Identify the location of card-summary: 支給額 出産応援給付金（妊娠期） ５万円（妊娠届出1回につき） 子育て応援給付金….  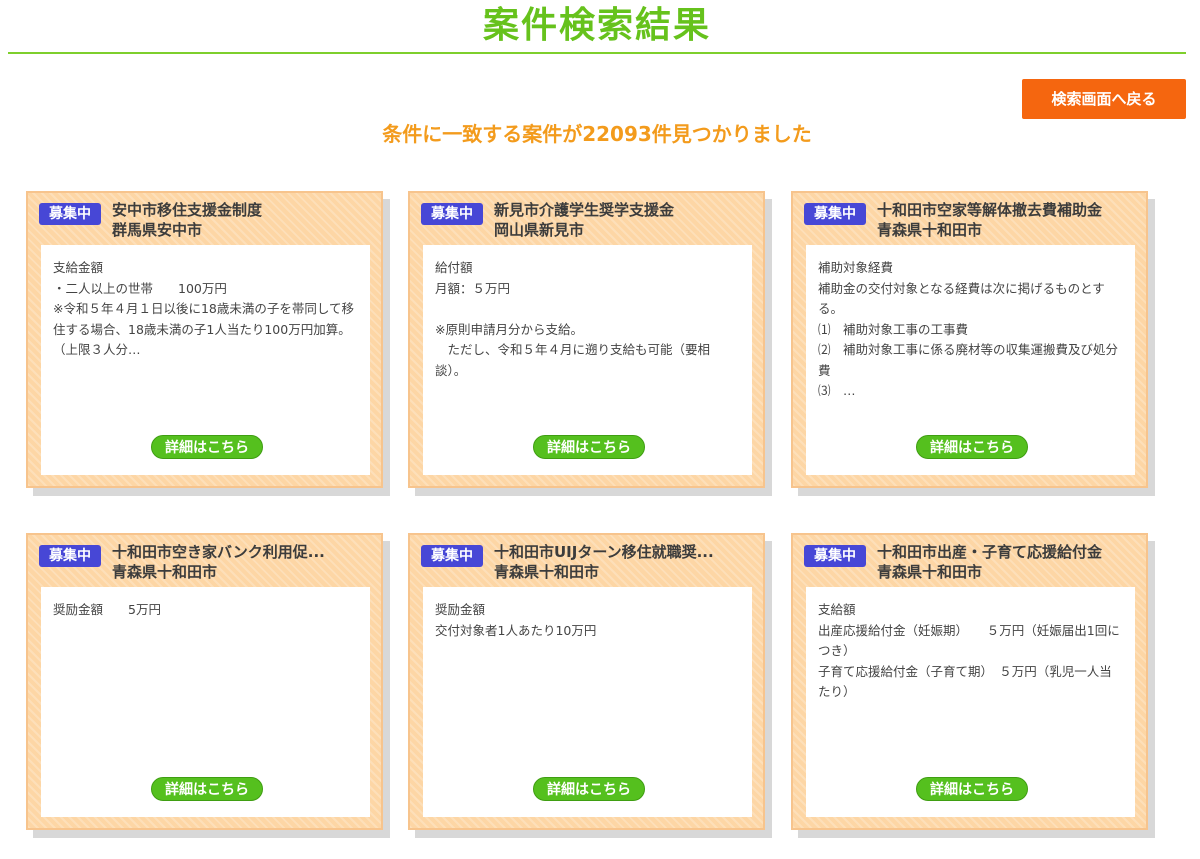
(969, 650).